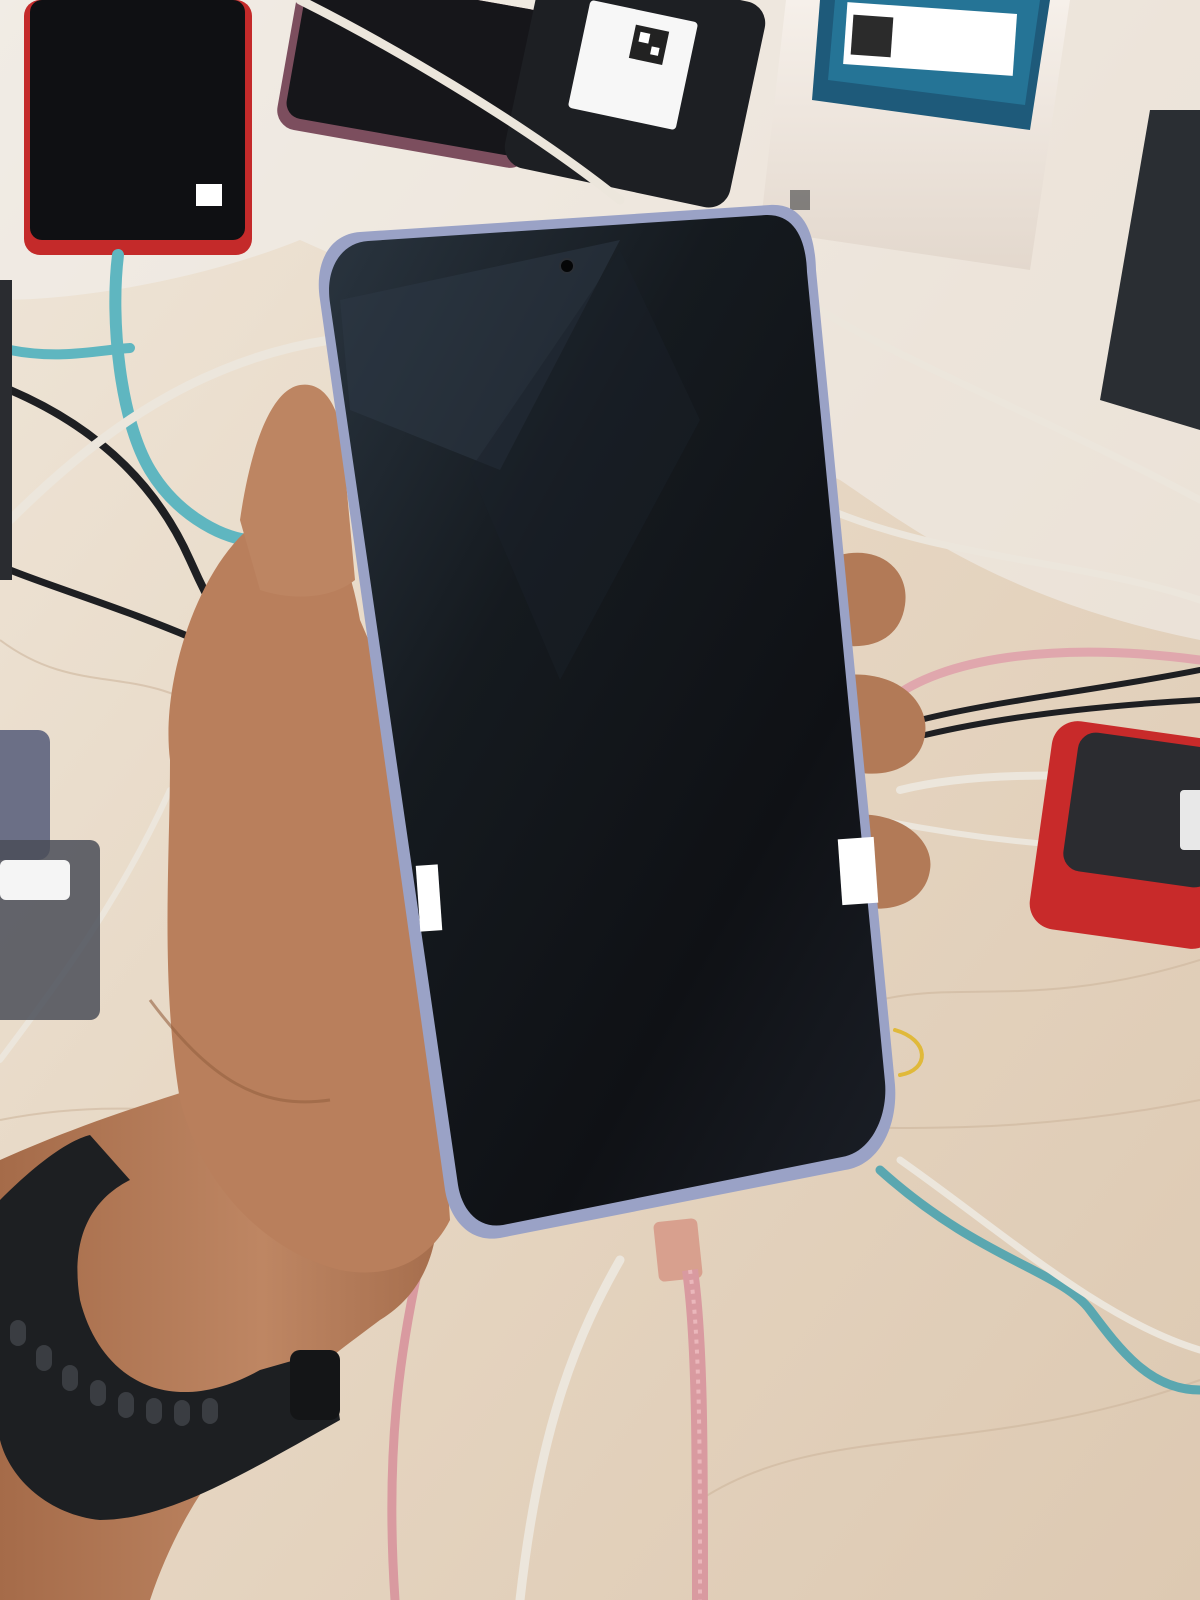  What do you see at coordinates (649, 44) in the screenshot?
I see `qr-sticker-icon` at bounding box center [649, 44].